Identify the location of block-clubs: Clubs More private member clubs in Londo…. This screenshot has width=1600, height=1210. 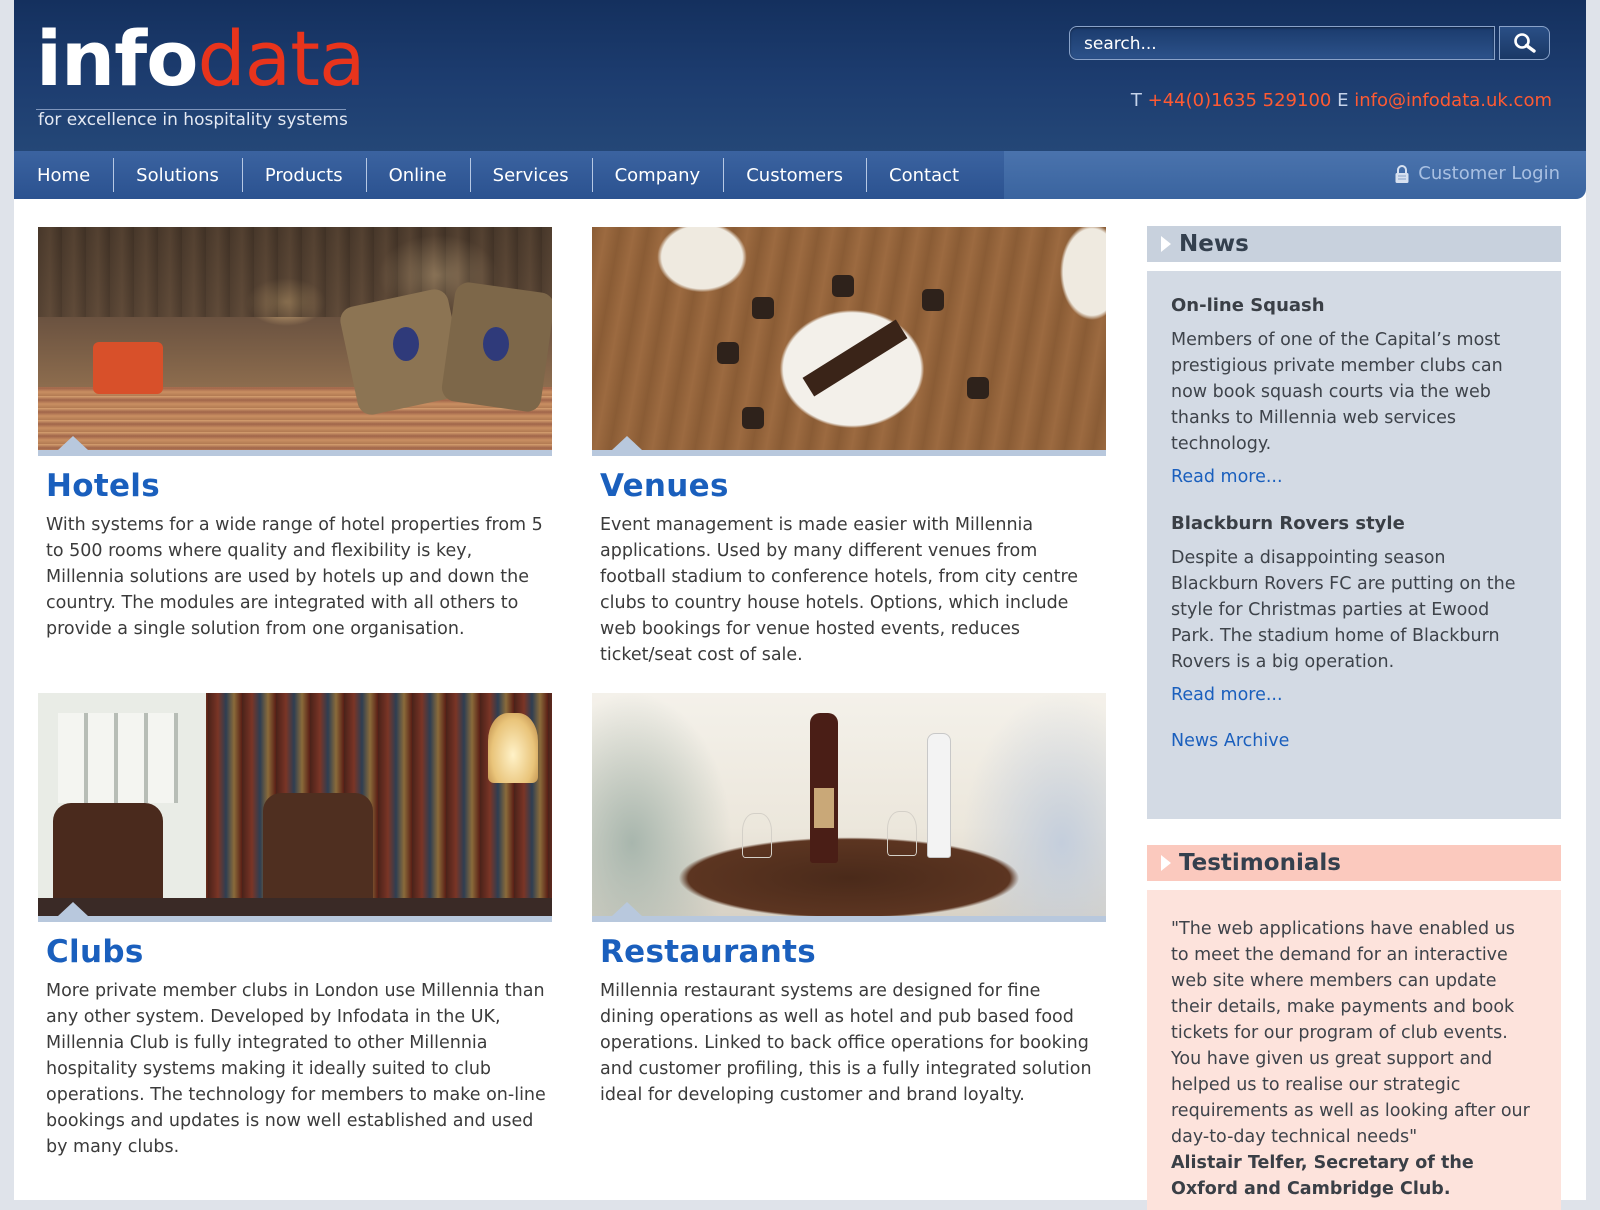
(295, 926).